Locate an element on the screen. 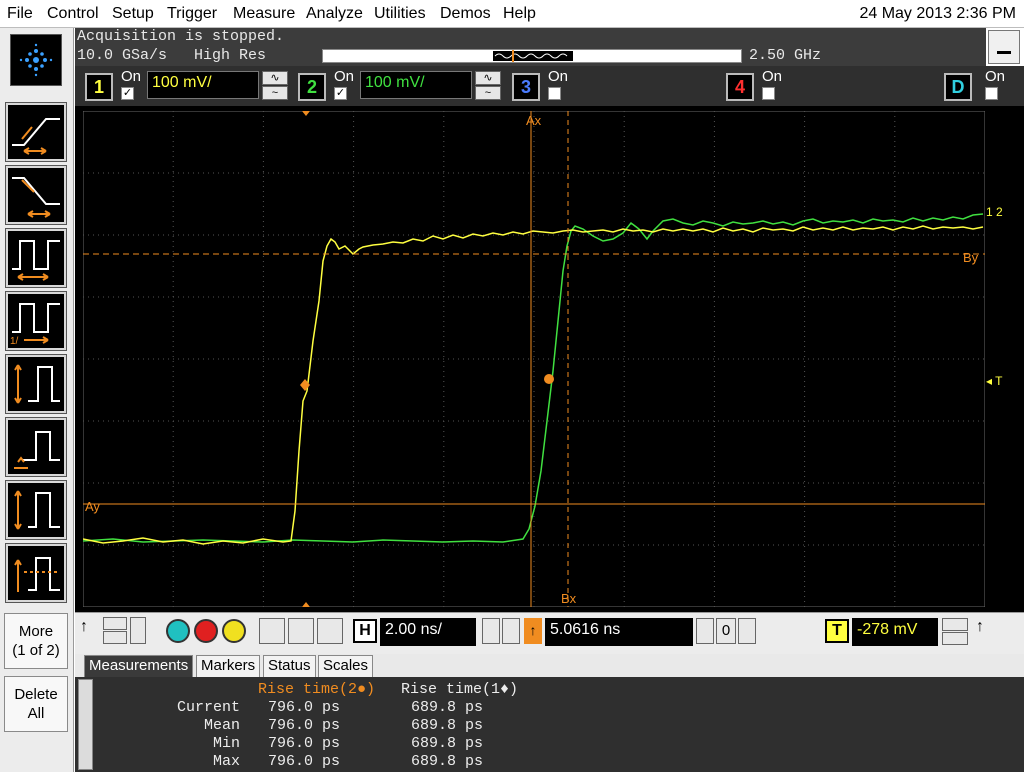 The image size is (1024, 772). tab-status: Status is located at coordinates (289, 666).